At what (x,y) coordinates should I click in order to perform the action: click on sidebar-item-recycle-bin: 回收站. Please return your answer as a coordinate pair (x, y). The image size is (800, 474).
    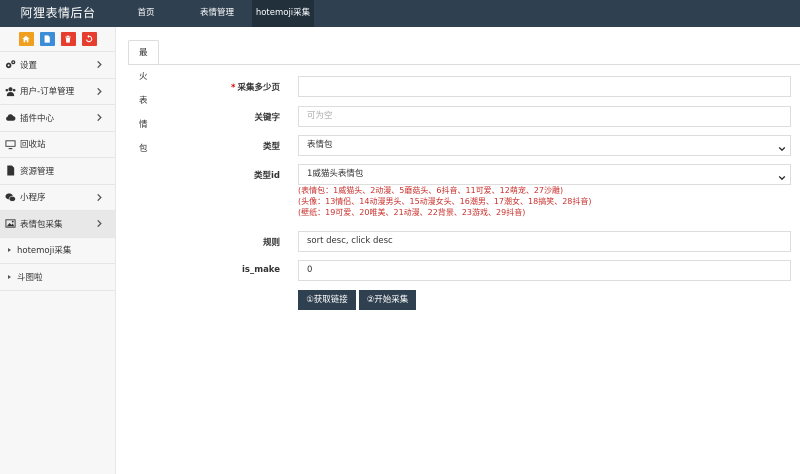
    Looking at the image, I should click on (57, 144).